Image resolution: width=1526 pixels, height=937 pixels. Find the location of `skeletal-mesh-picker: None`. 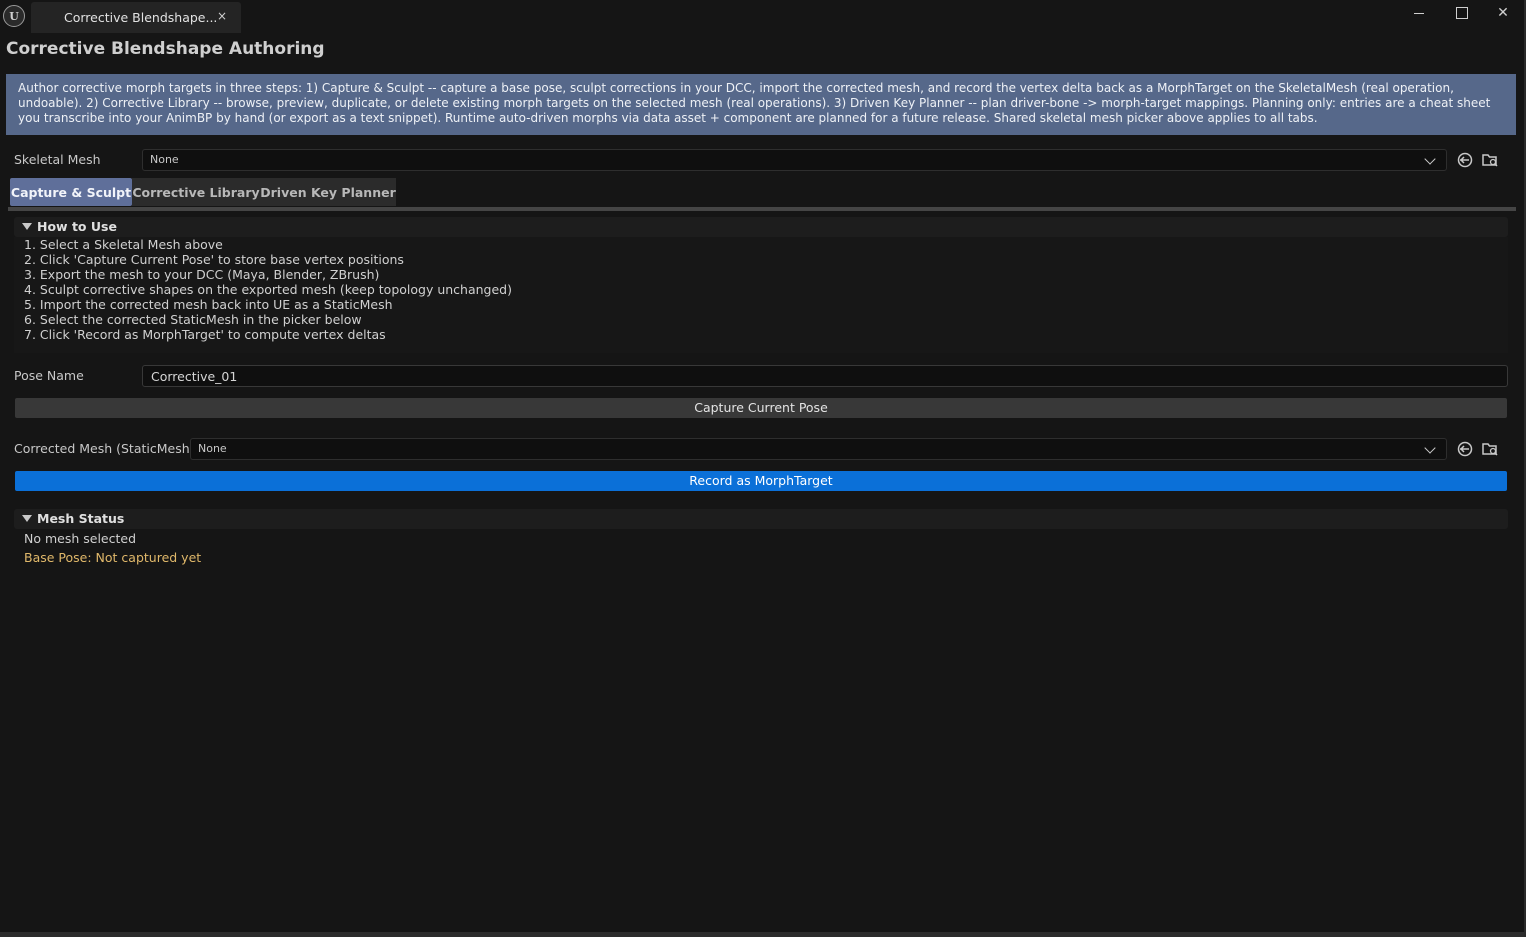

skeletal-mesh-picker: None is located at coordinates (794, 160).